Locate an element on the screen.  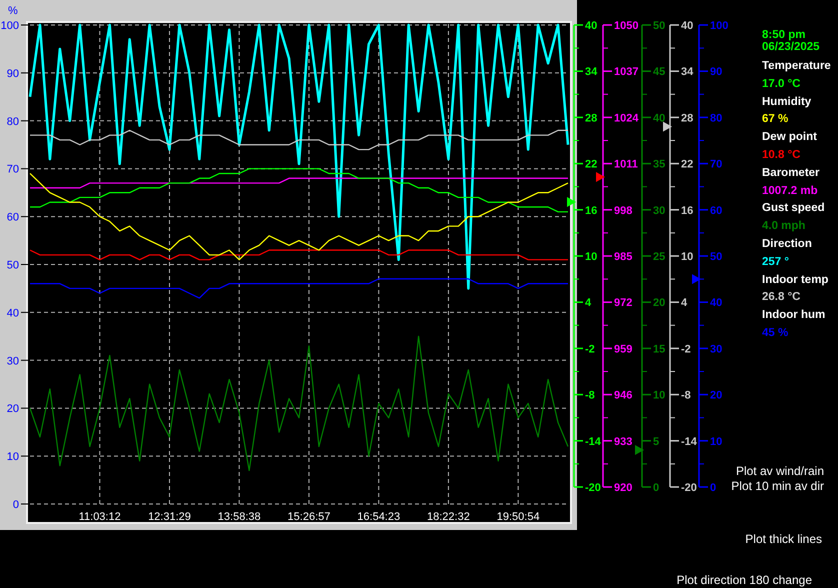
reading-value: 257 ° is located at coordinates (776, 262).